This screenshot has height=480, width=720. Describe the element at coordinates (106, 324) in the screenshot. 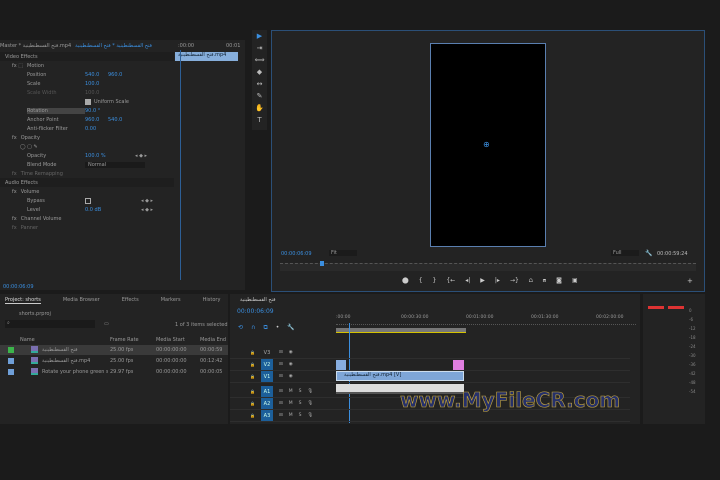

I see `new-bin-icon: ▭` at that location.